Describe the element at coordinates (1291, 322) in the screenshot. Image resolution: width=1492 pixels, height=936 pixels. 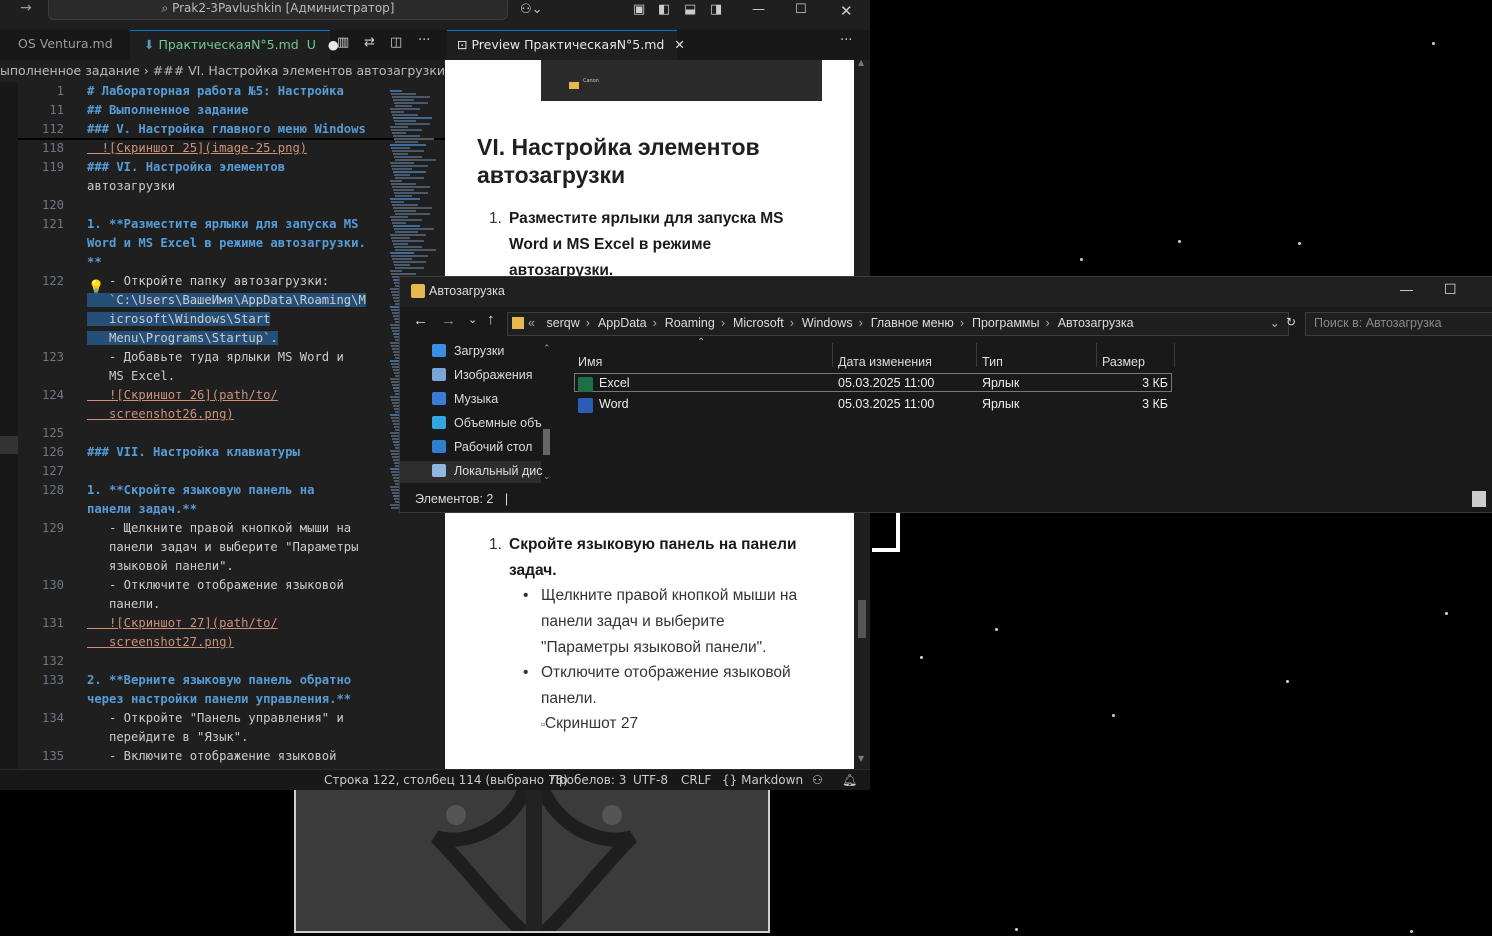
I see `refresh-icon: ↻` at that location.